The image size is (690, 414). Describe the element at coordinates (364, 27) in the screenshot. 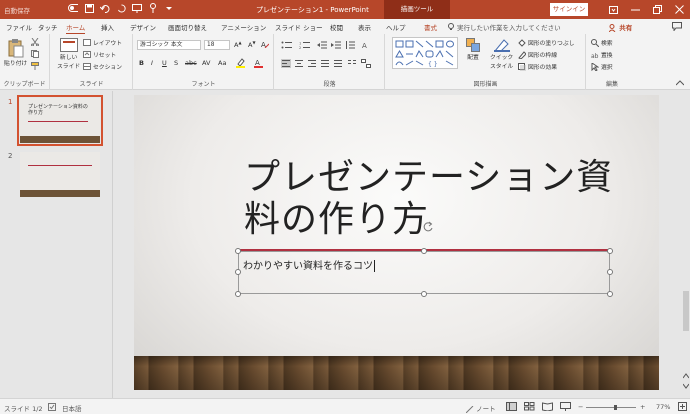

I see `tab-view: 表示` at that location.